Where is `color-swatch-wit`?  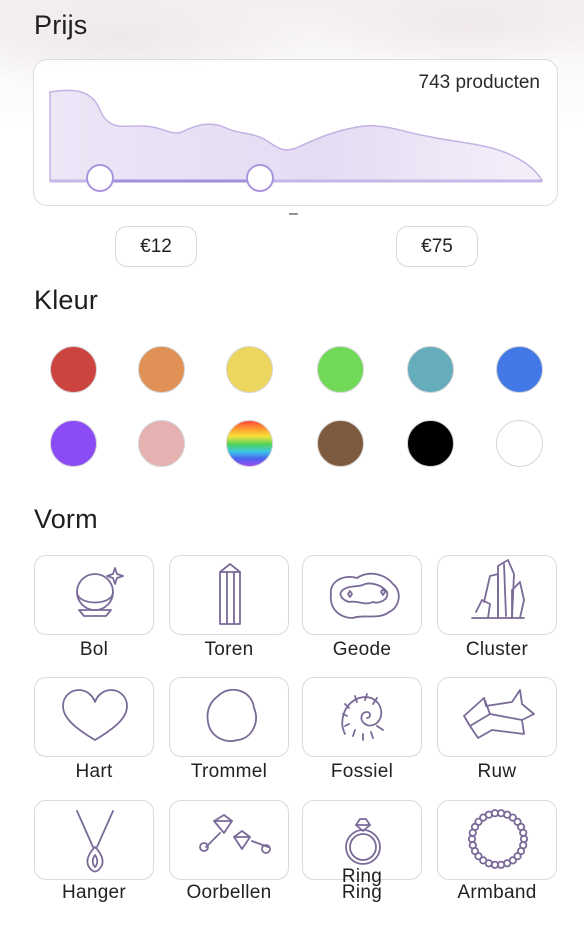
color-swatch-wit is located at coordinates (519, 443).